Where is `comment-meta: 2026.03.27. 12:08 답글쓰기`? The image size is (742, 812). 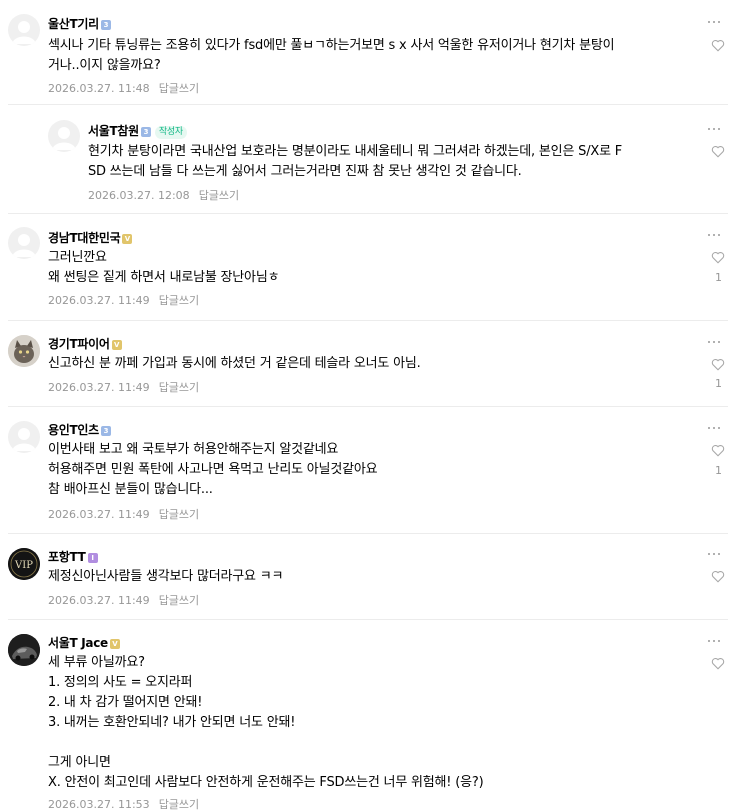
comment-meta: 2026.03.27. 12:08 답글쓰기 is located at coordinates (163, 195).